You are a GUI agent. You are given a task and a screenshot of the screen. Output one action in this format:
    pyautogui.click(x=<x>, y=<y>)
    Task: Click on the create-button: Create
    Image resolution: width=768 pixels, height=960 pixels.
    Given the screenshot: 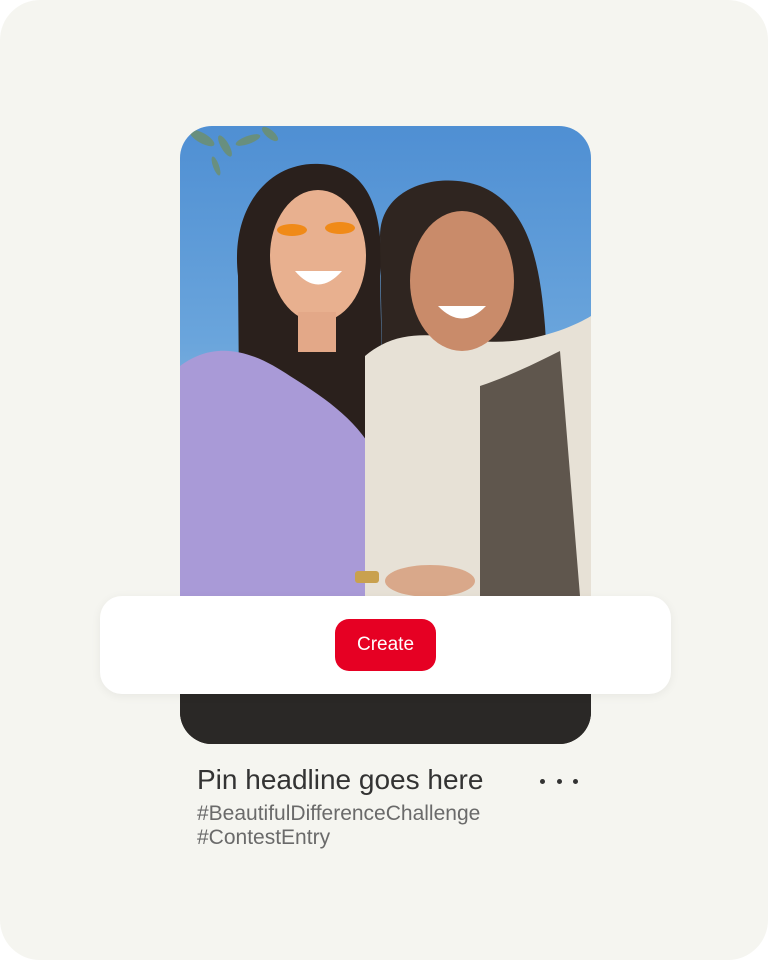 What is the action you would take?
    pyautogui.click(x=385, y=645)
    